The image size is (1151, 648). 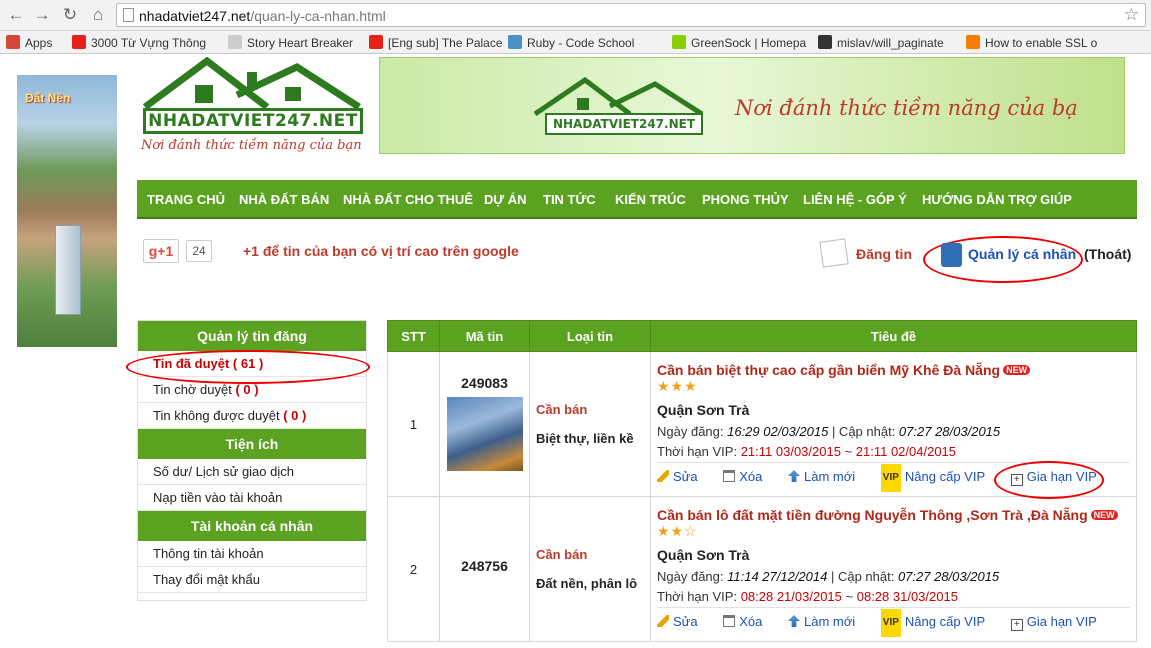 I want to click on menu-item: HƯỚNG DẪN TRỢ GIÚP, so click(x=997, y=199).